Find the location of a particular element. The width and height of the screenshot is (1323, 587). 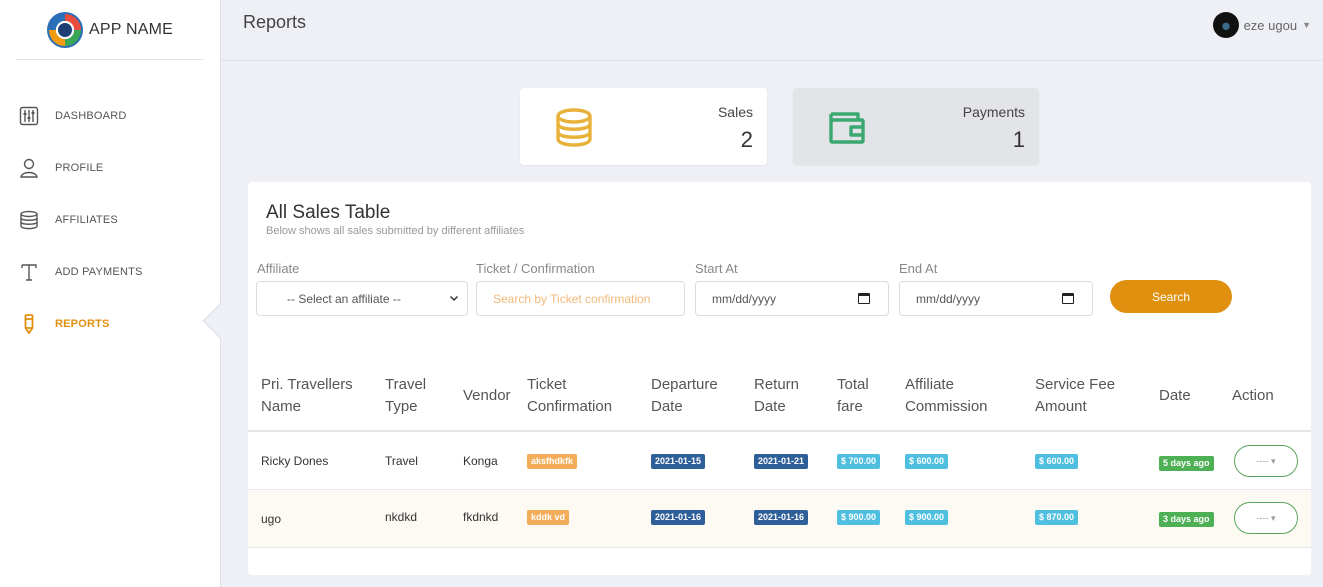

user-name: eze ugou is located at coordinates (1270, 25).